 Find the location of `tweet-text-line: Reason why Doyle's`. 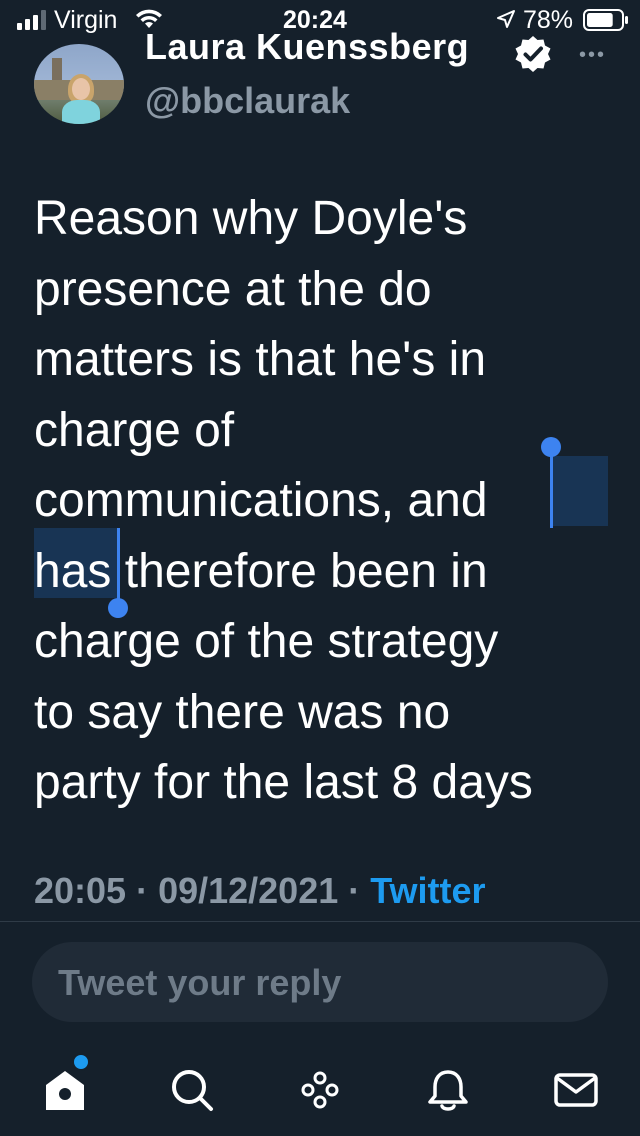

tweet-text-line: Reason why Doyle's is located at coordinates (251, 218).